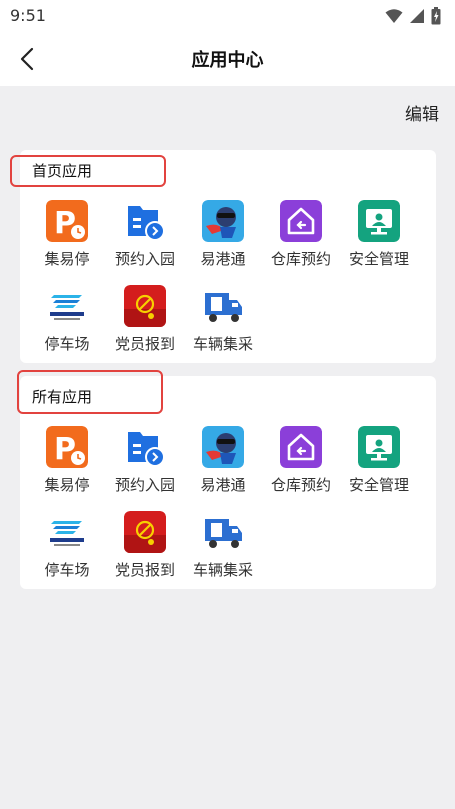 This screenshot has width=455, height=809. What do you see at coordinates (417, 16) in the screenshot?
I see `signal-icon` at bounding box center [417, 16].